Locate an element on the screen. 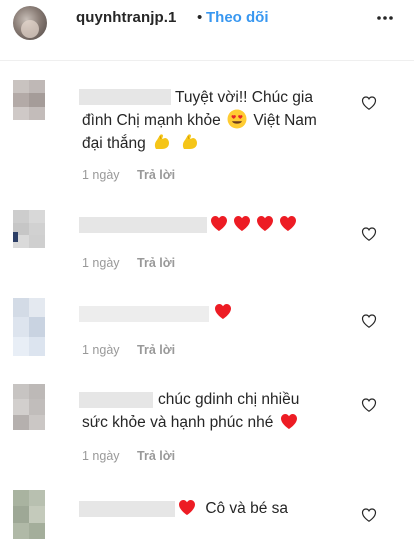 The width and height of the screenshot is (414, 539). post-header: quynhtranjp.1 • Theo dõi is located at coordinates (207, 22).